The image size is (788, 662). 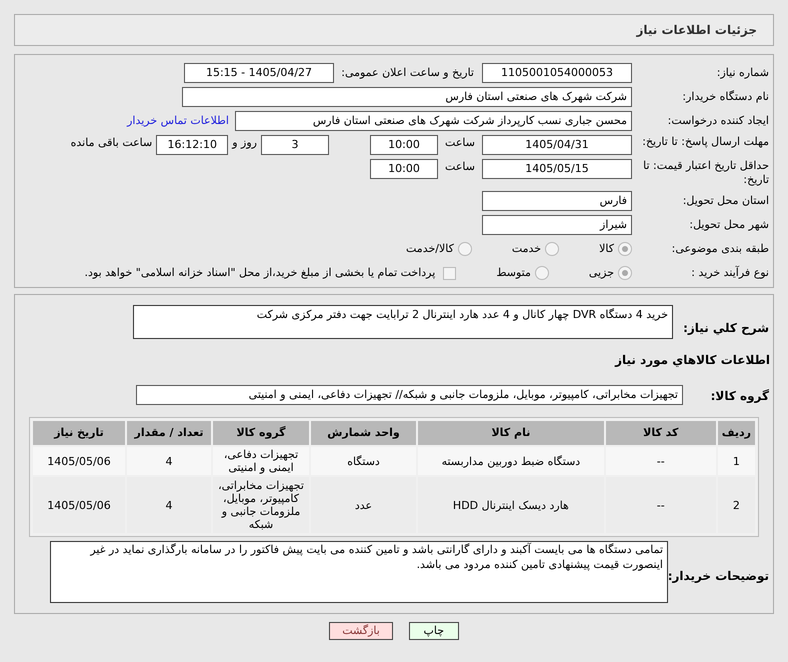 What do you see at coordinates (430, 248) in the screenshot?
I see `radio-label: کالا/خدمت` at bounding box center [430, 248].